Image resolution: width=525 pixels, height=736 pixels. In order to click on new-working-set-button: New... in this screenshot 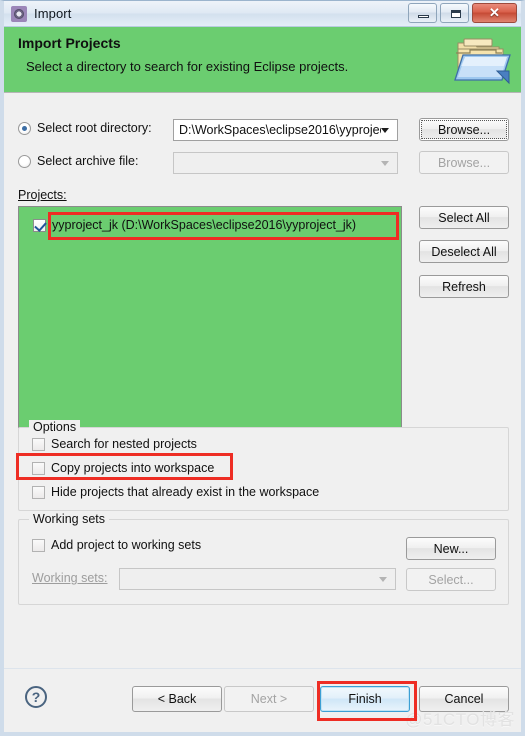, I will do `click(451, 548)`.